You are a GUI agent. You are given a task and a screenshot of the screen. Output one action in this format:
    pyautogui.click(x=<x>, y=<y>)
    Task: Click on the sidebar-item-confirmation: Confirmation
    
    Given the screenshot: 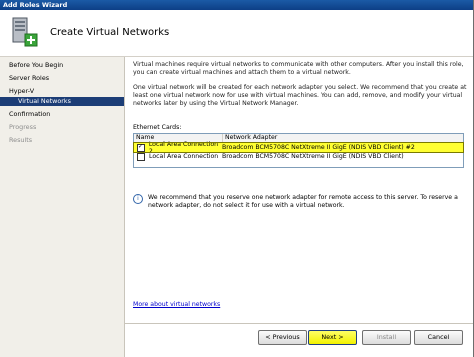 What is the action you would take?
    pyautogui.click(x=62, y=114)
    